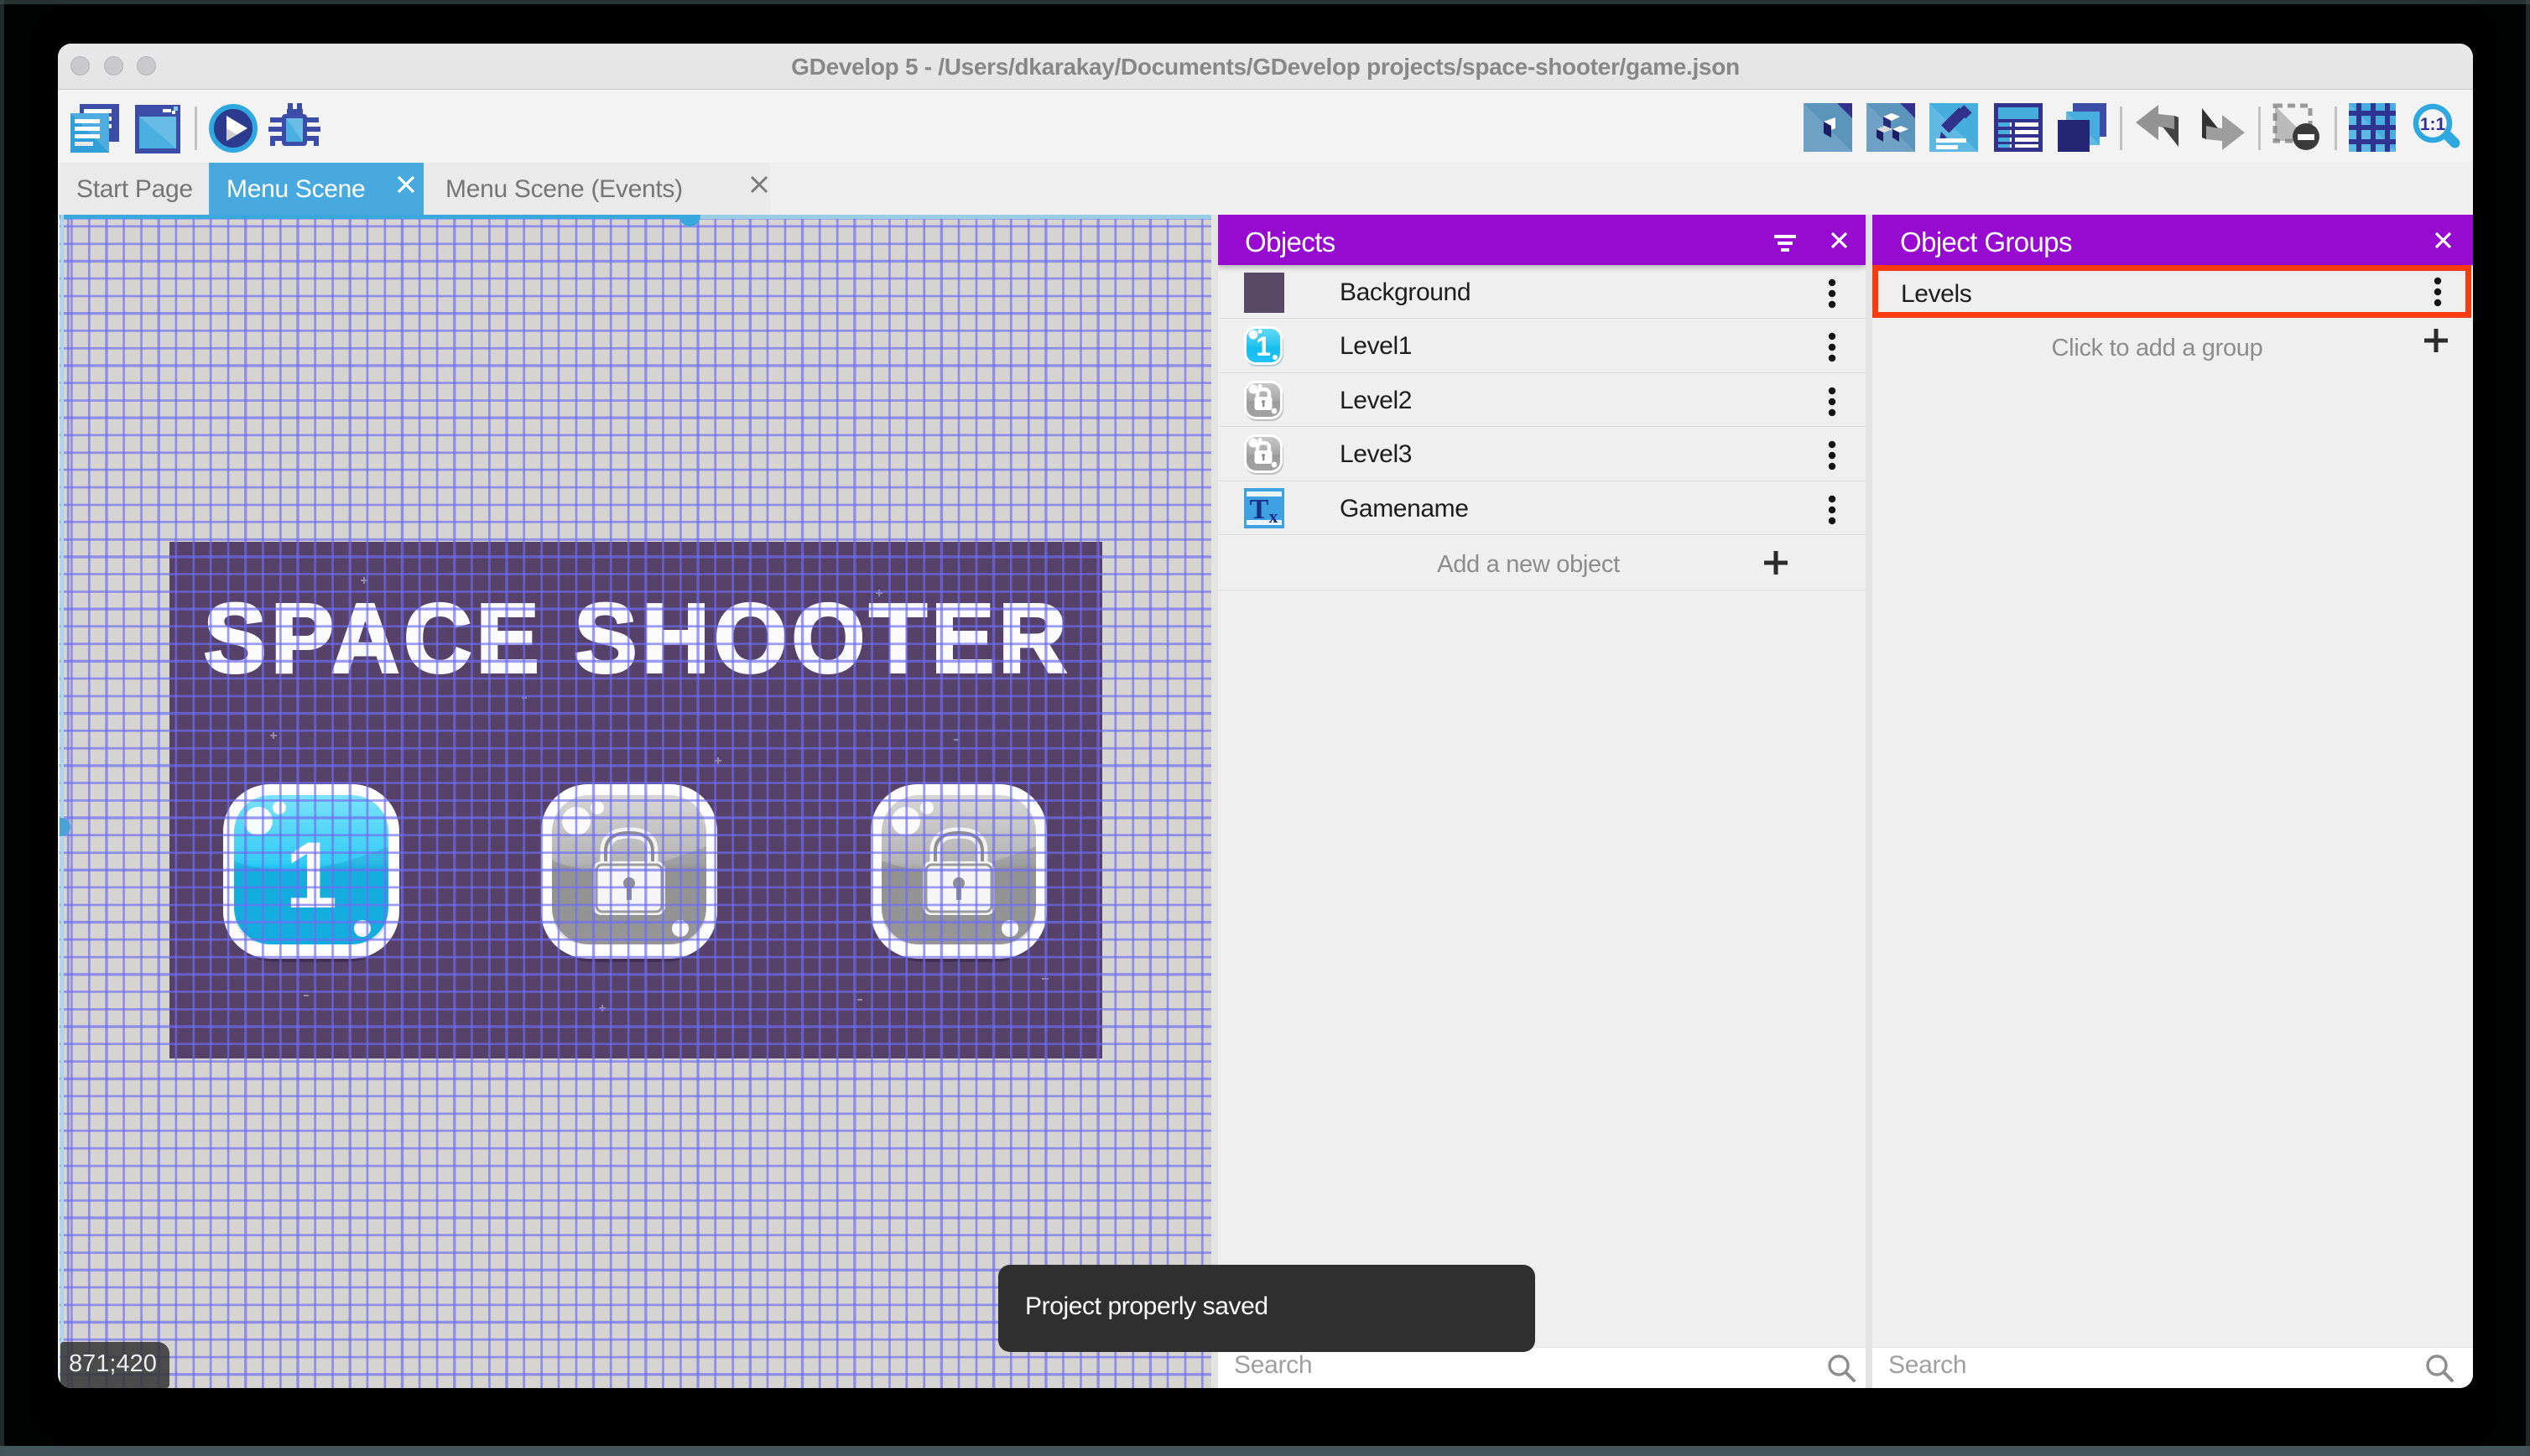  What do you see at coordinates (1263, 346) in the screenshot?
I see `svg-text: 1` at bounding box center [1263, 346].